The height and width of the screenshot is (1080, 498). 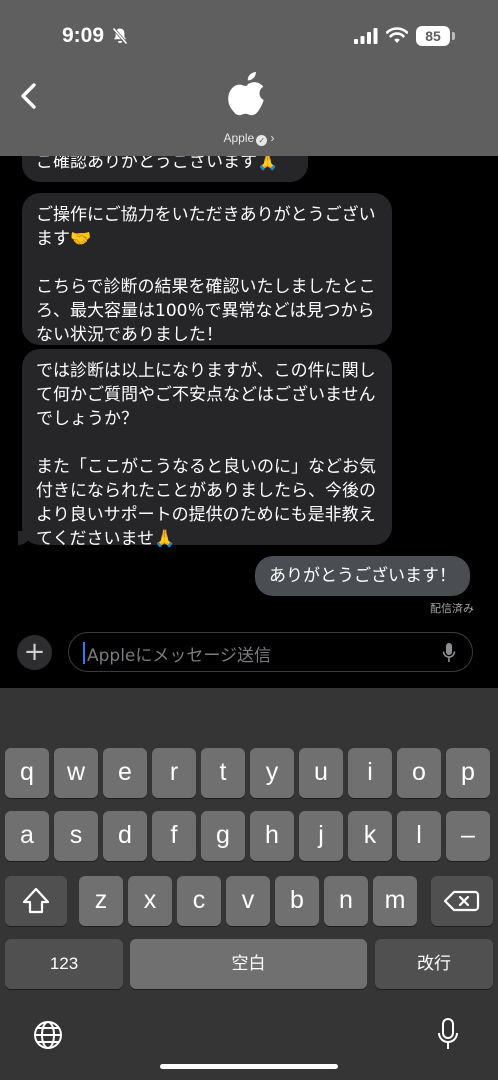 What do you see at coordinates (76, 836) in the screenshot?
I see `key-s: s` at bounding box center [76, 836].